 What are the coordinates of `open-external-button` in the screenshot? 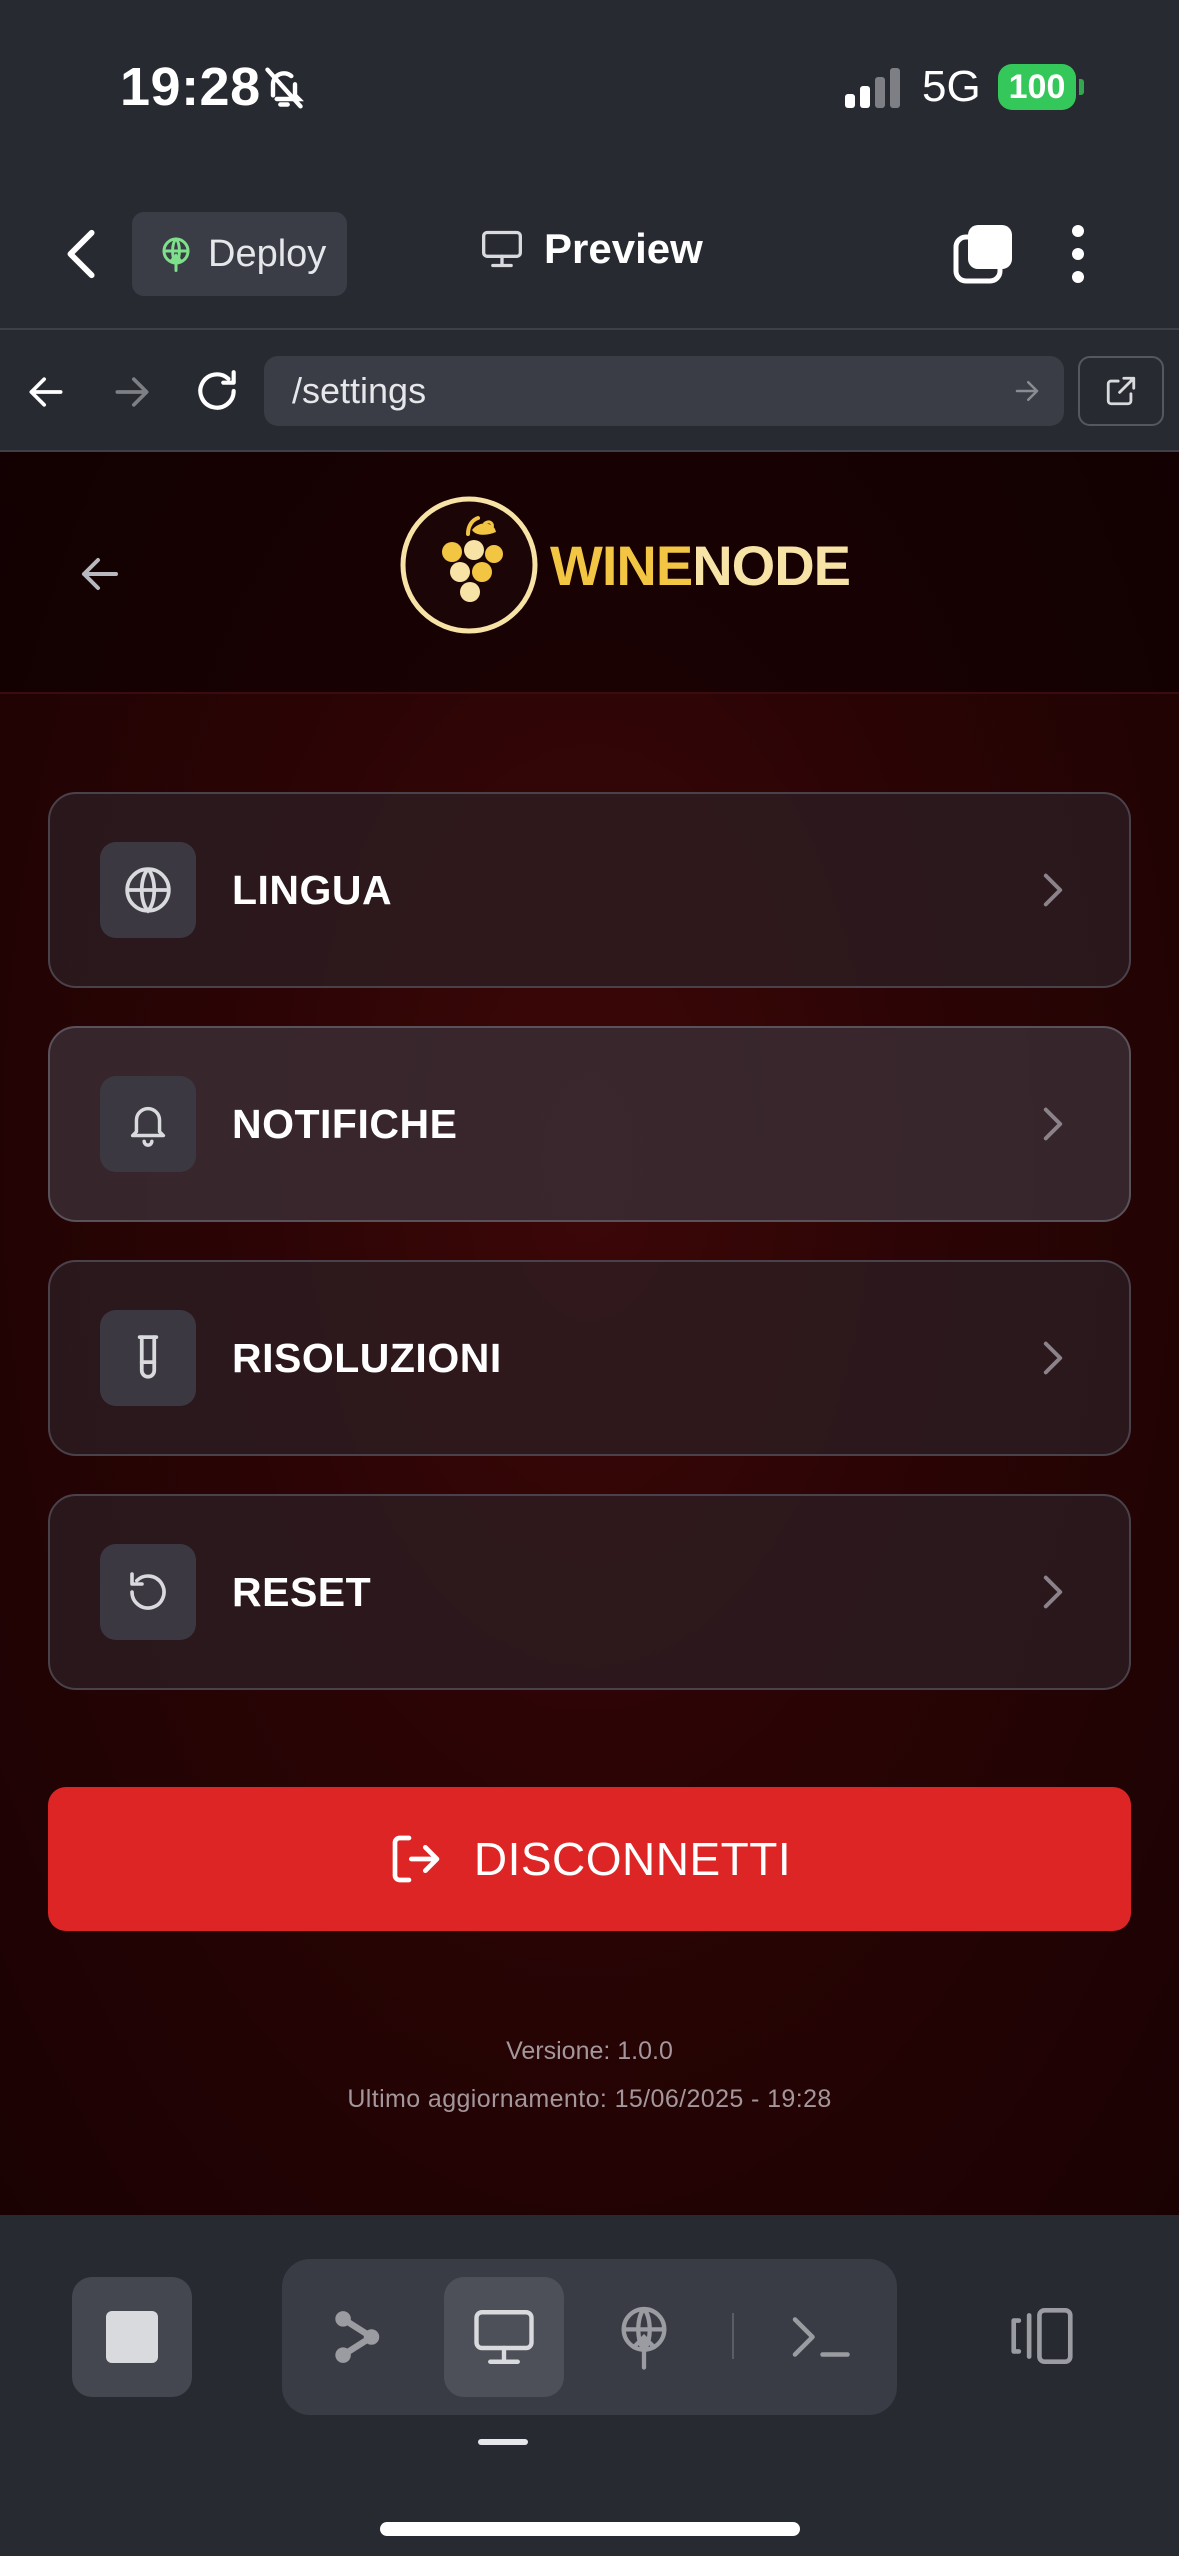 It's located at (1121, 391).